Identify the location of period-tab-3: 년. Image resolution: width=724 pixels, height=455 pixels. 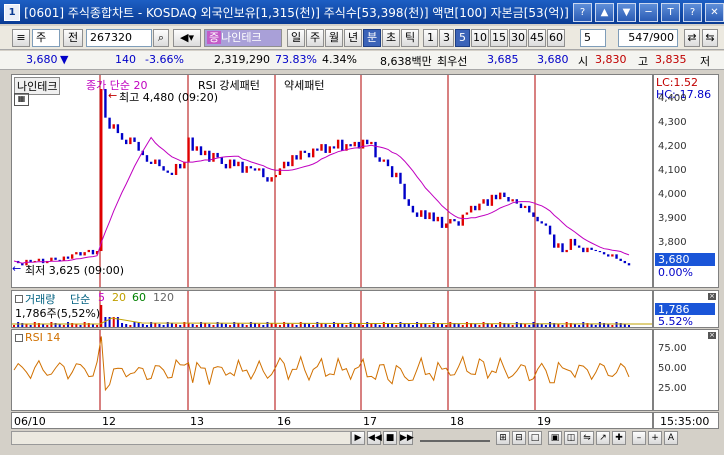
(353, 38).